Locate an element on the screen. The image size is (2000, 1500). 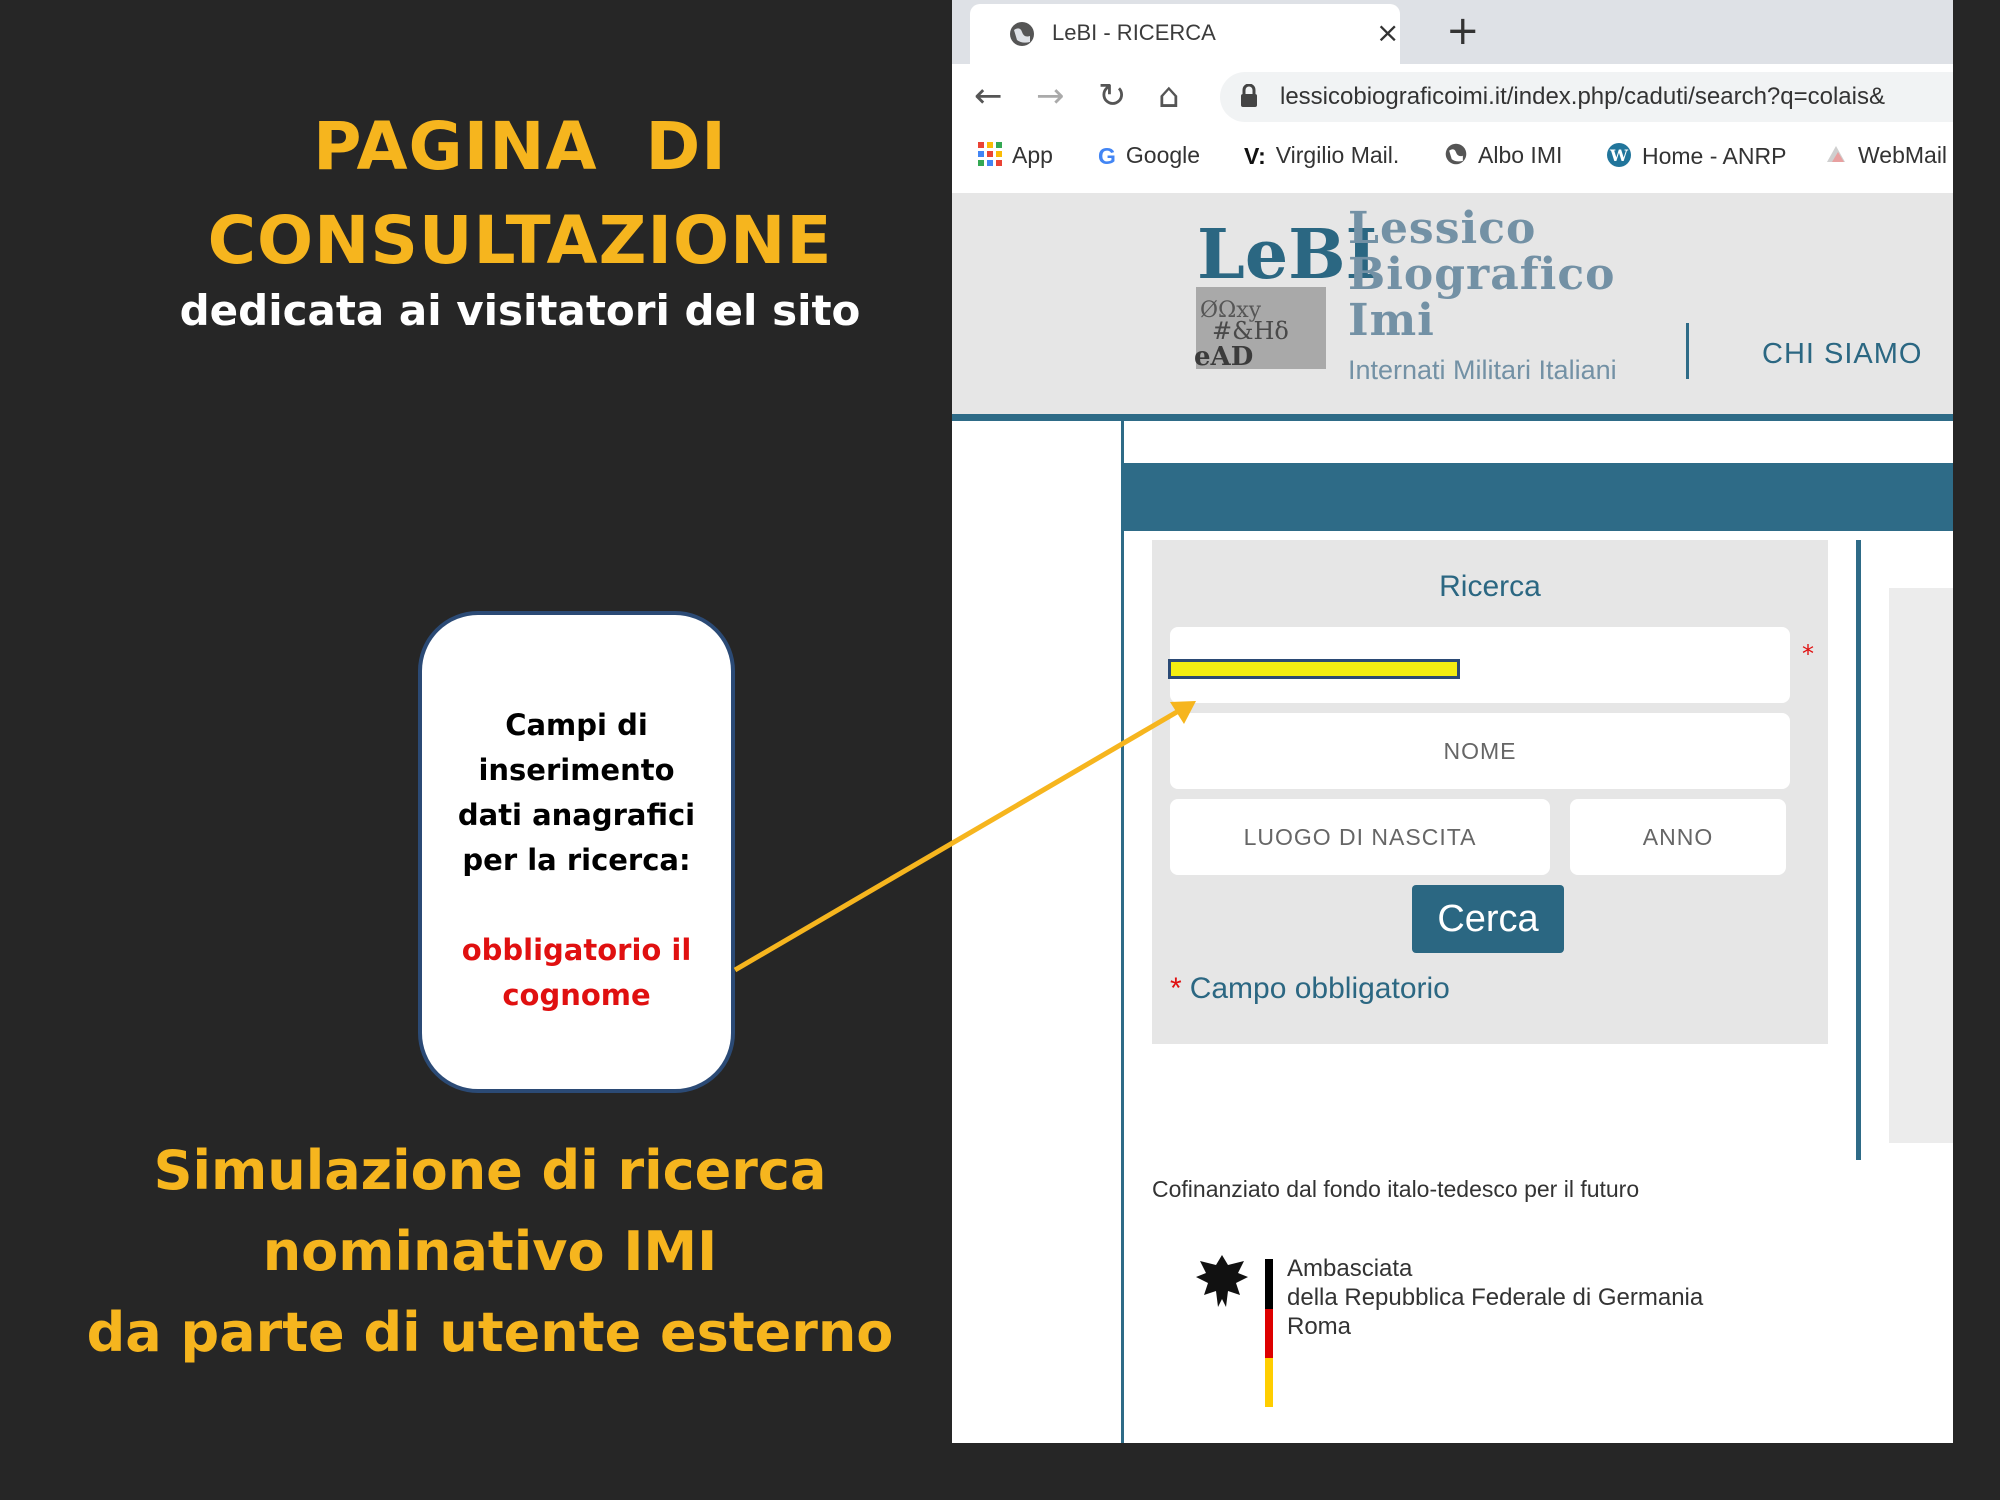
caption-line: nominativo IMI is located at coordinates (490, 1251).